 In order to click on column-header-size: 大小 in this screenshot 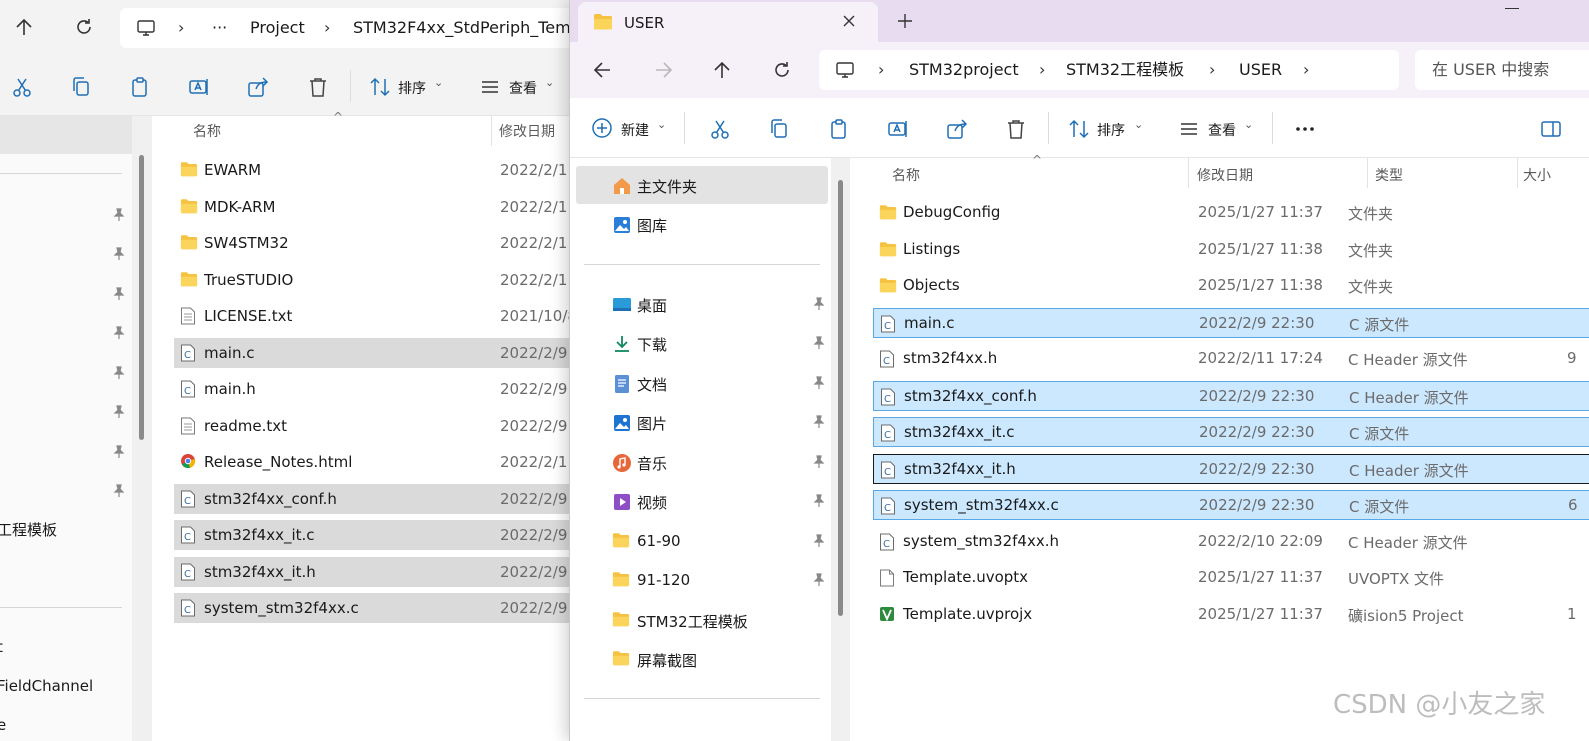, I will do `click(1537, 175)`.